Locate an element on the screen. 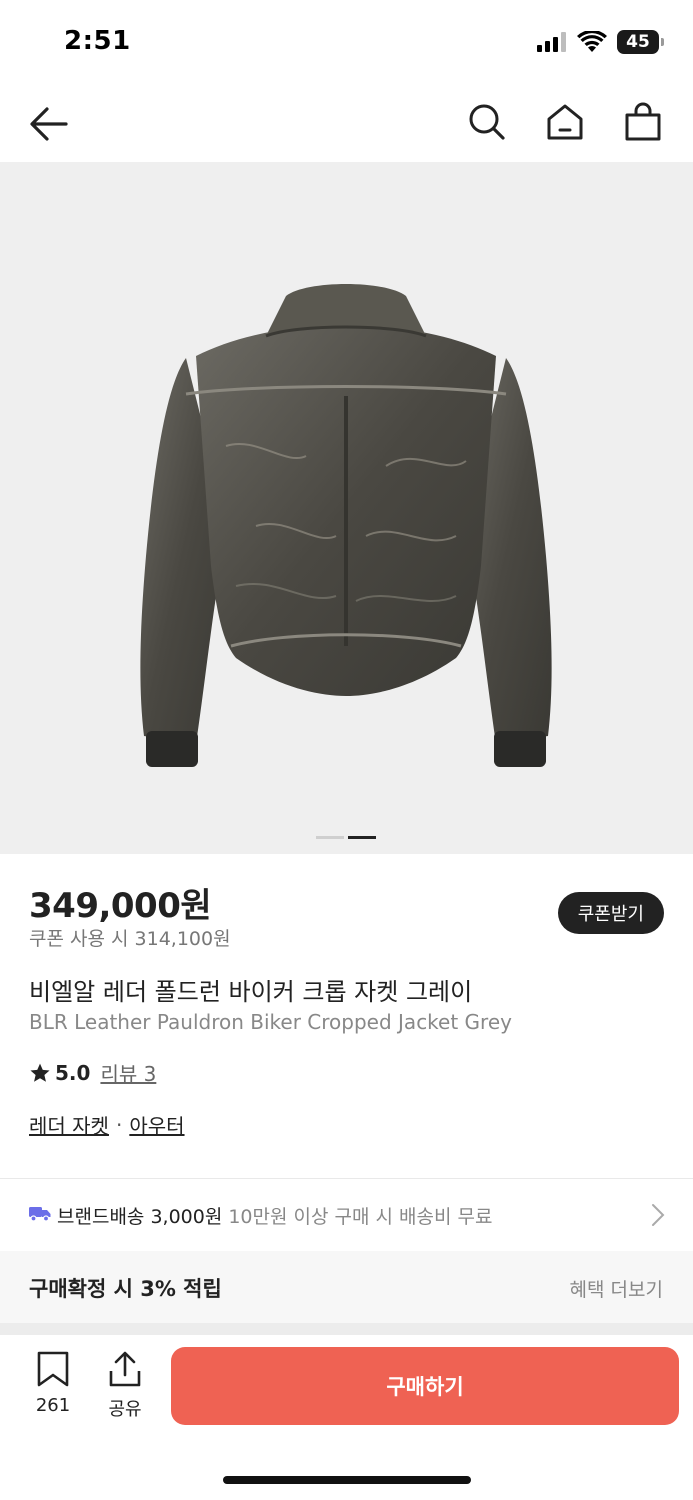 The image size is (693, 1500). star-icon is located at coordinates (40, 1072).